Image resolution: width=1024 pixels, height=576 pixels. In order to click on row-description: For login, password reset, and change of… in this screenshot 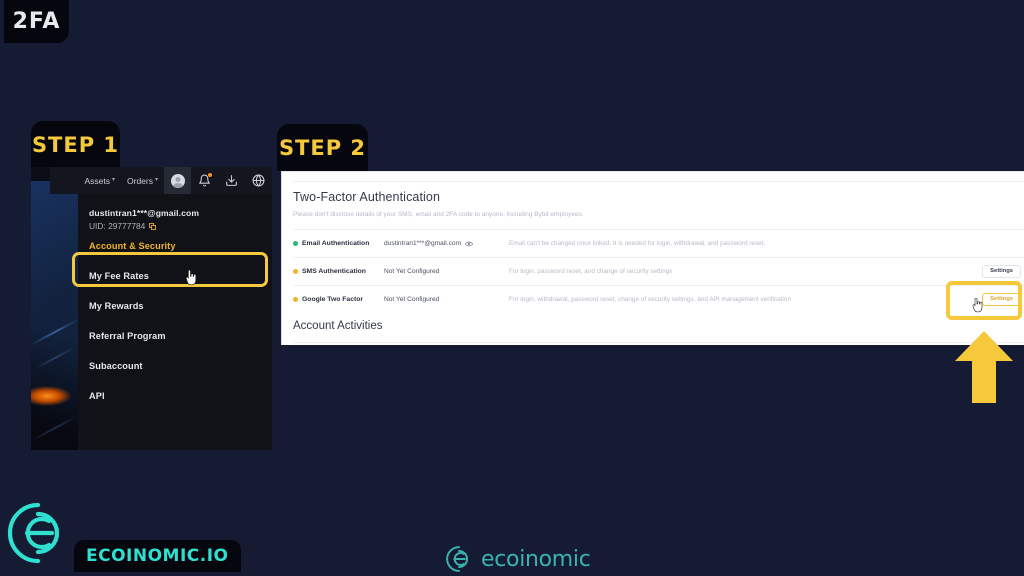, I will do `click(591, 271)`.